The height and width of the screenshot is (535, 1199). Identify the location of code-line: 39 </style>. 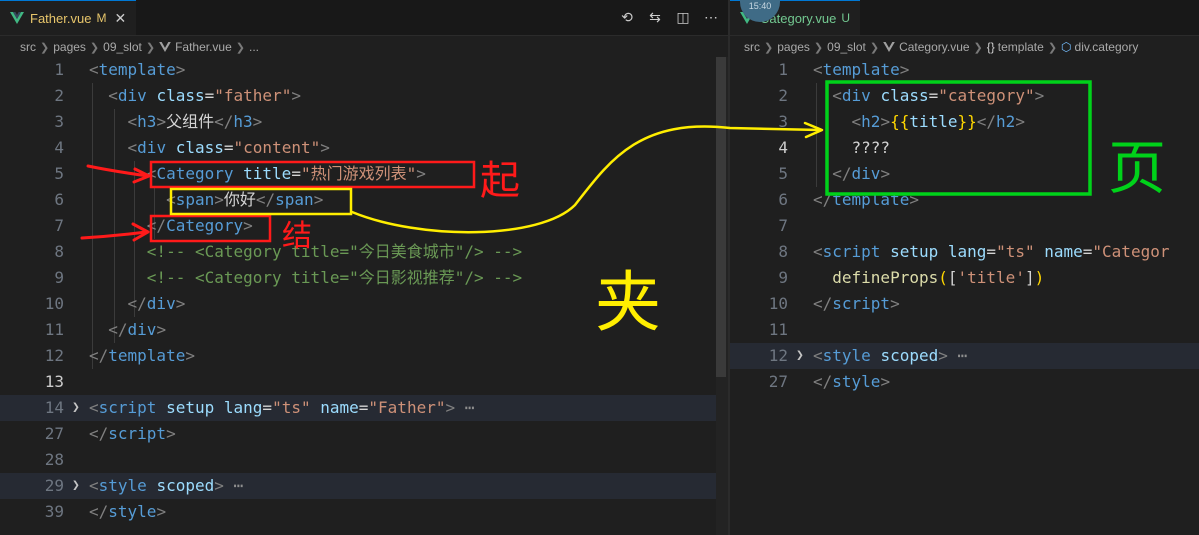
(105, 511).